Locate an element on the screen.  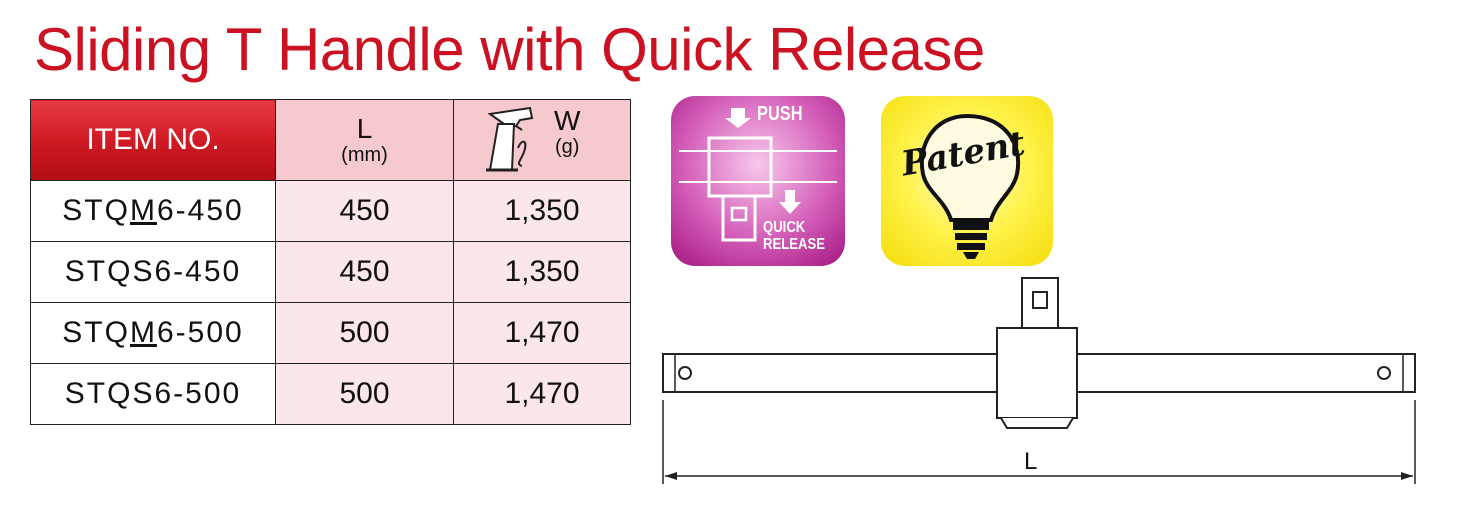
table-header-row: ITEM NO. L (mm) W (g) is located at coordinates (330, 140).